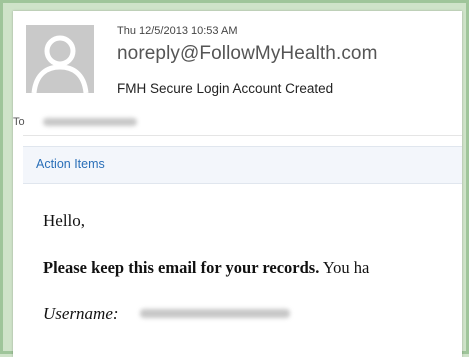  Describe the element at coordinates (247, 54) in the screenshot. I see `email-sender: noreply@FollowMyHealth.com` at that location.